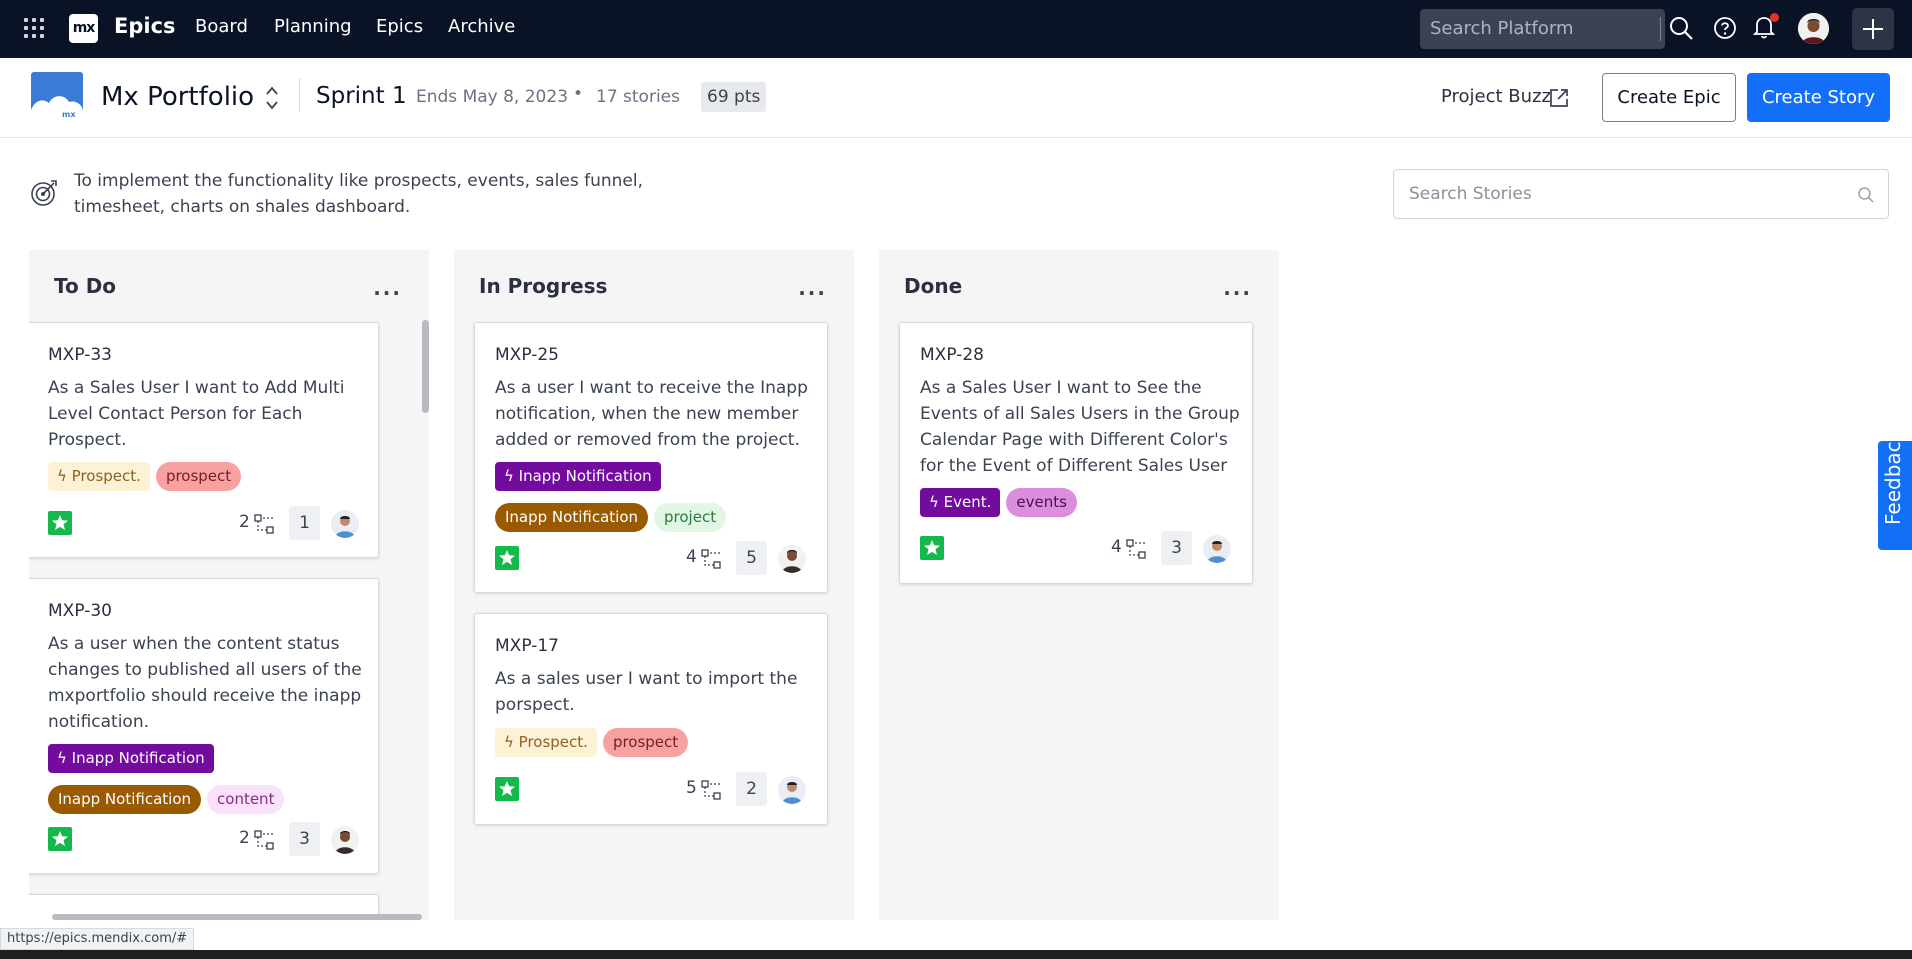 This screenshot has width=1912, height=959. I want to click on story-footer: 4 5, so click(655, 558).